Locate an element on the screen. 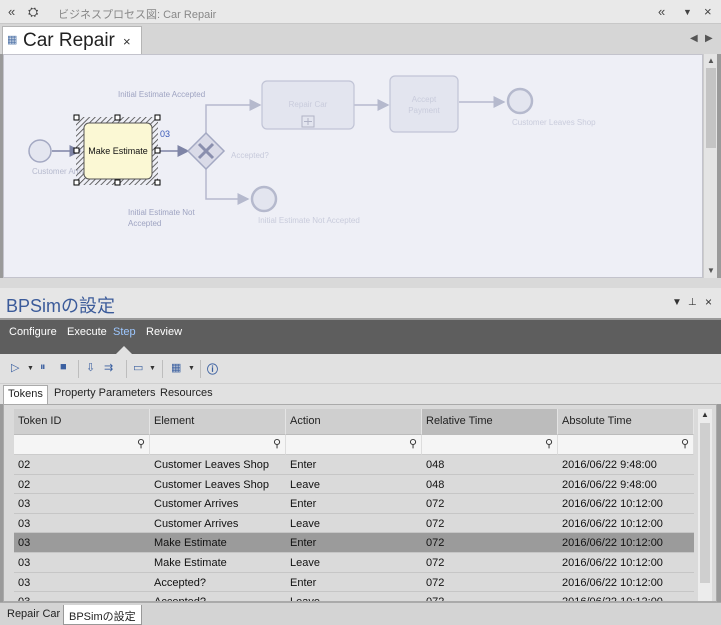 The image size is (721, 625). column-header-action: Action is located at coordinates (354, 422).